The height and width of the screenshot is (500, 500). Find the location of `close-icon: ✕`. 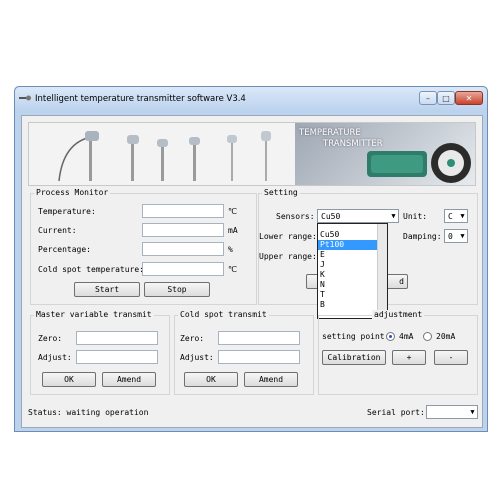

close-icon: ✕ is located at coordinates (469, 98).